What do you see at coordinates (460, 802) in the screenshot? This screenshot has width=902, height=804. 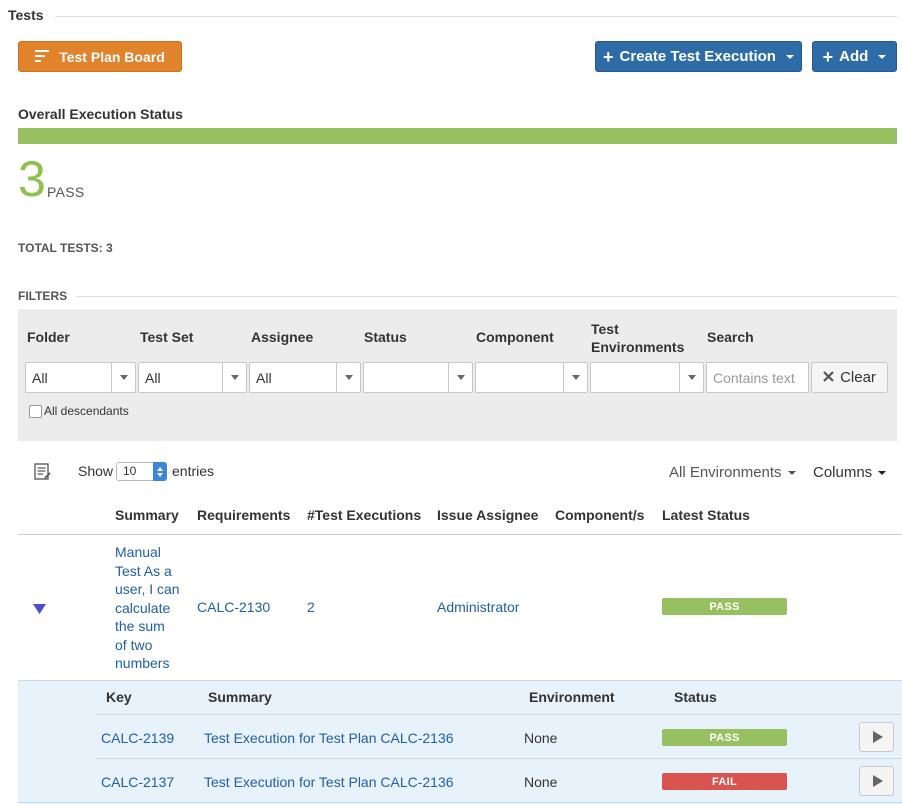 I see `subtable-bottom-border` at bounding box center [460, 802].